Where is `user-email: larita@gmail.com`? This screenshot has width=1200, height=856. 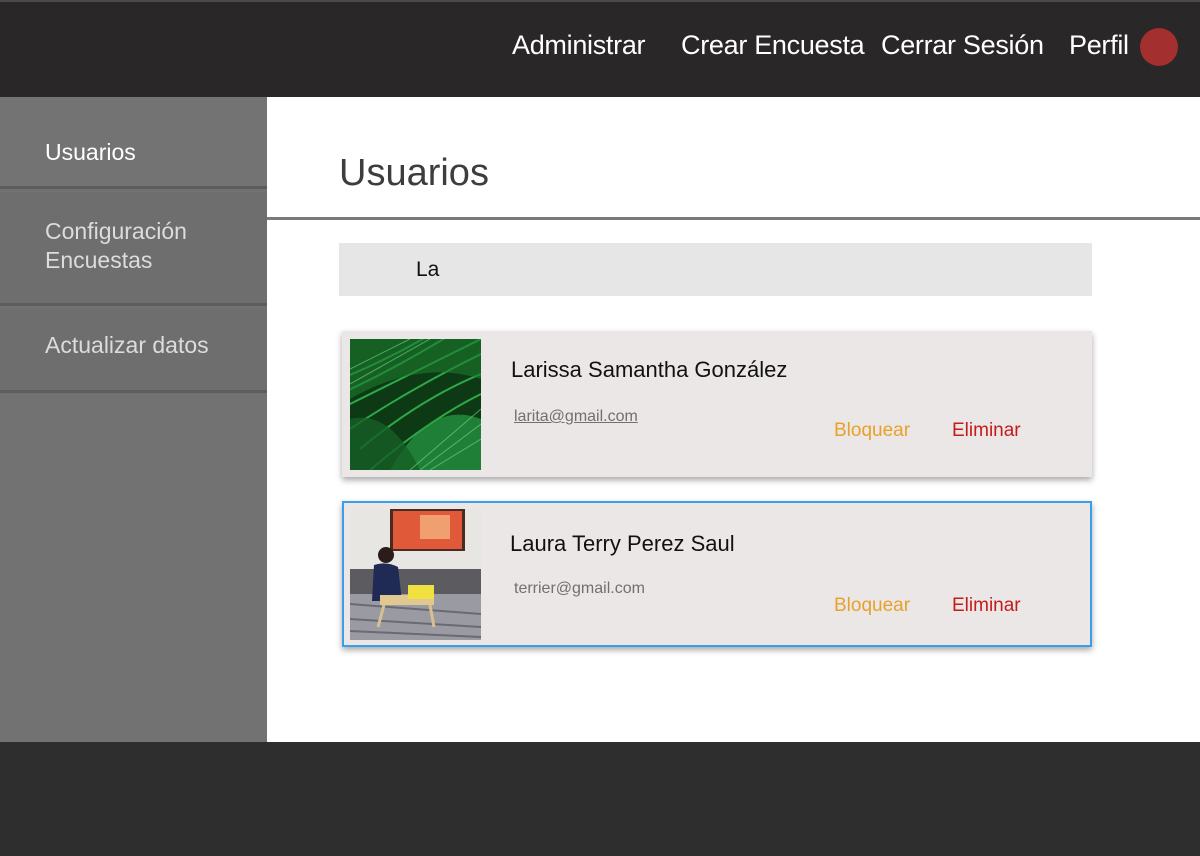 user-email: larita@gmail.com is located at coordinates (576, 417).